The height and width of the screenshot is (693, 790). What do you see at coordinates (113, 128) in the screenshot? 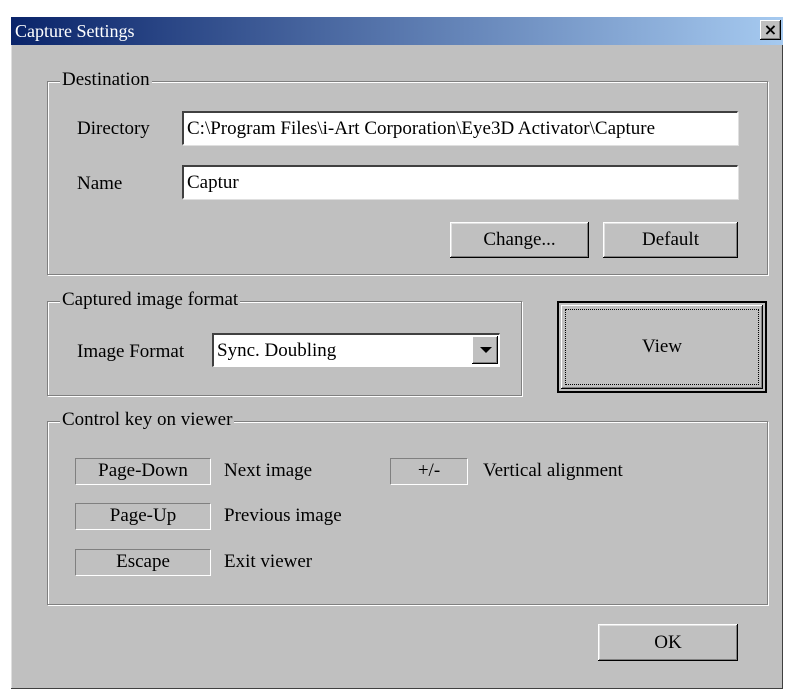
I see `directory-label: Directory` at bounding box center [113, 128].